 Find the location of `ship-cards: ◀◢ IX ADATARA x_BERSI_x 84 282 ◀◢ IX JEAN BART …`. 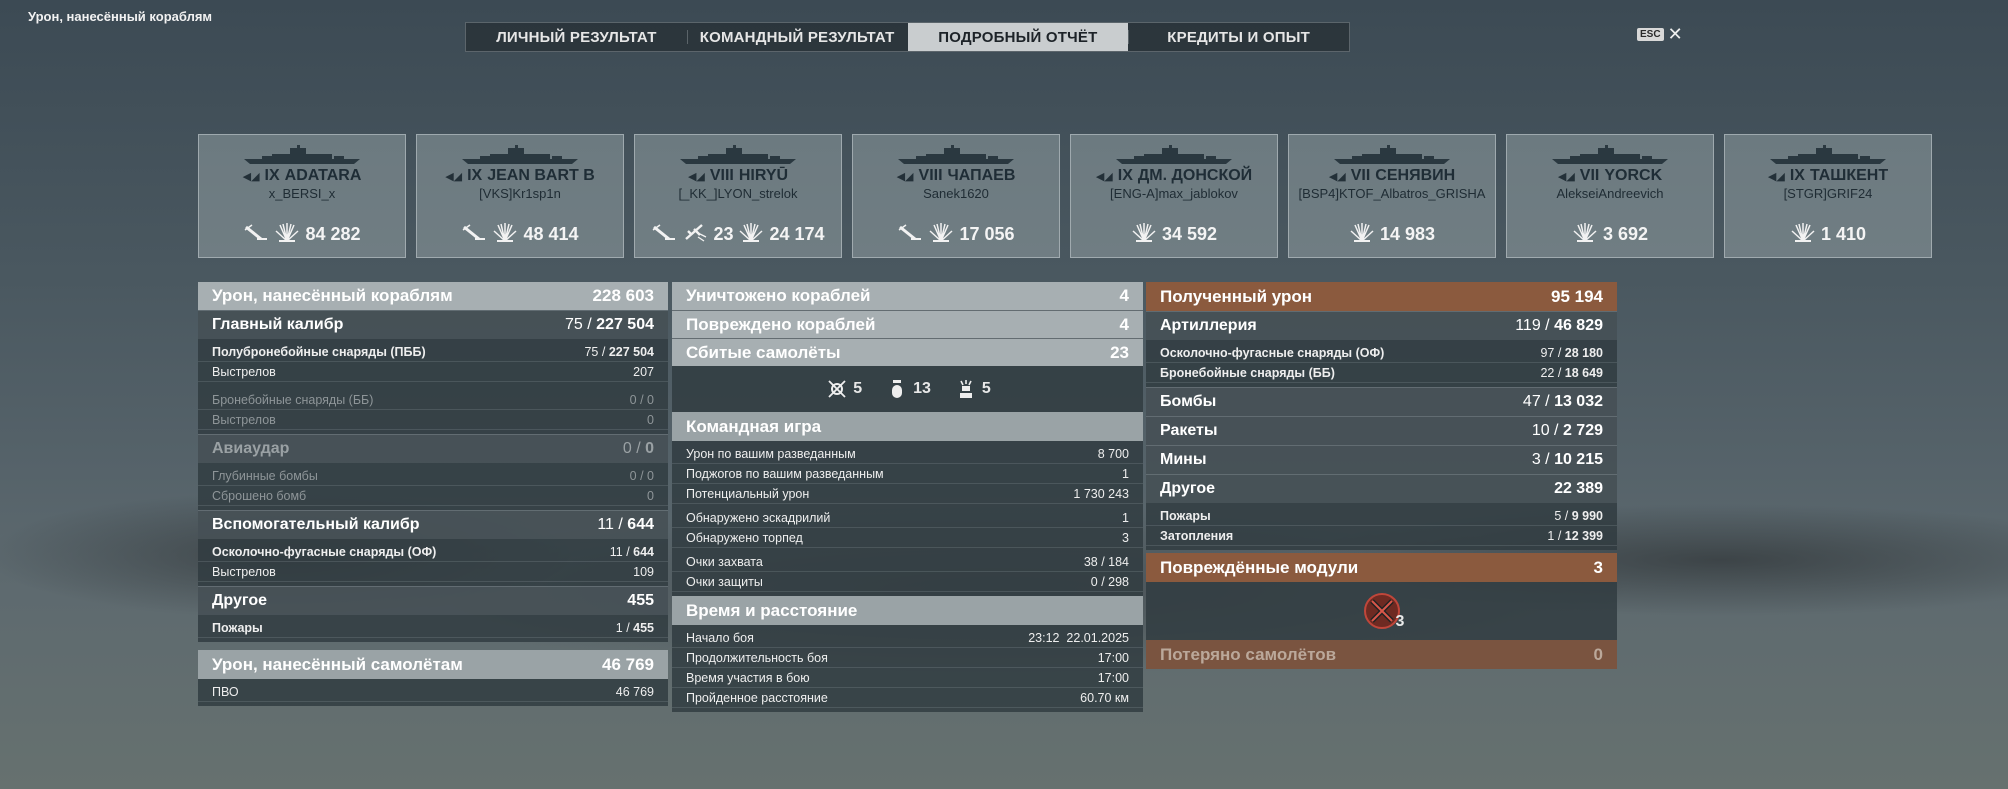

ship-cards: ◀◢ IX ADATARA x_BERSI_x 84 282 ◀◢ IX JEAN BART … is located at coordinates (1065, 196).